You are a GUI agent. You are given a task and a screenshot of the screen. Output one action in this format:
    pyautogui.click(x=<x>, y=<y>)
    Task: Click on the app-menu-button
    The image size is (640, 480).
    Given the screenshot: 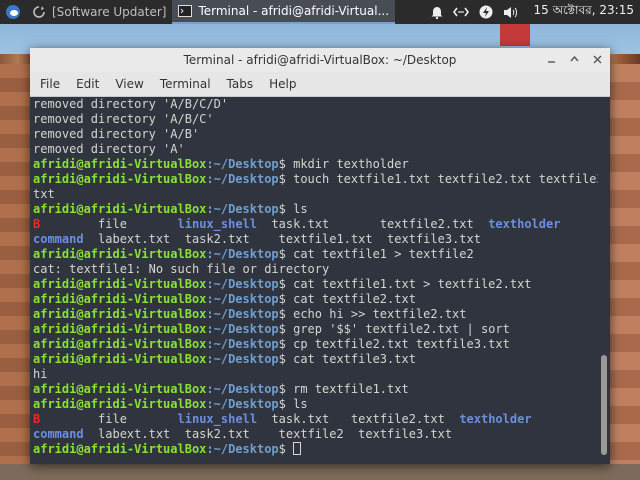 What is the action you would take?
    pyautogui.click(x=13, y=12)
    